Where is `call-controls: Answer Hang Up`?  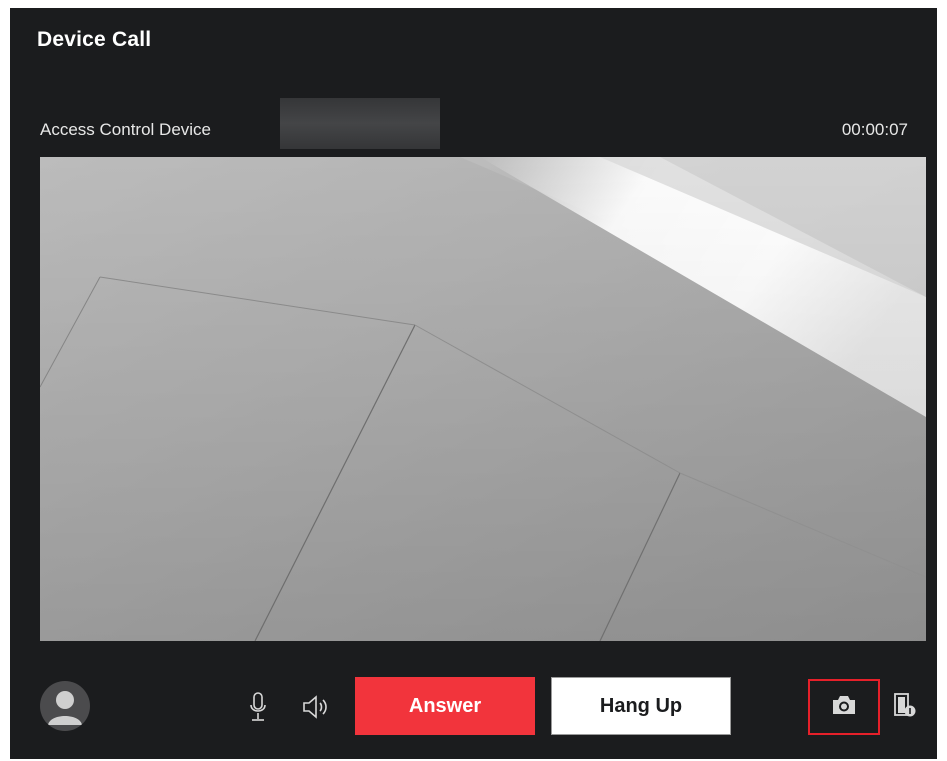 call-controls: Answer Hang Up is located at coordinates (473, 706).